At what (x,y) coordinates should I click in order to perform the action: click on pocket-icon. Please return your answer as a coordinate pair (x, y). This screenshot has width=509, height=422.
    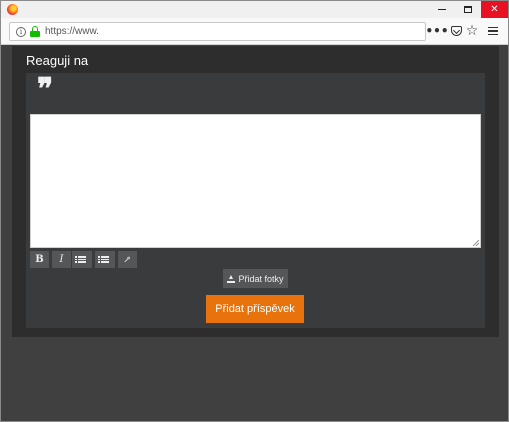
    Looking at the image, I should click on (456, 31).